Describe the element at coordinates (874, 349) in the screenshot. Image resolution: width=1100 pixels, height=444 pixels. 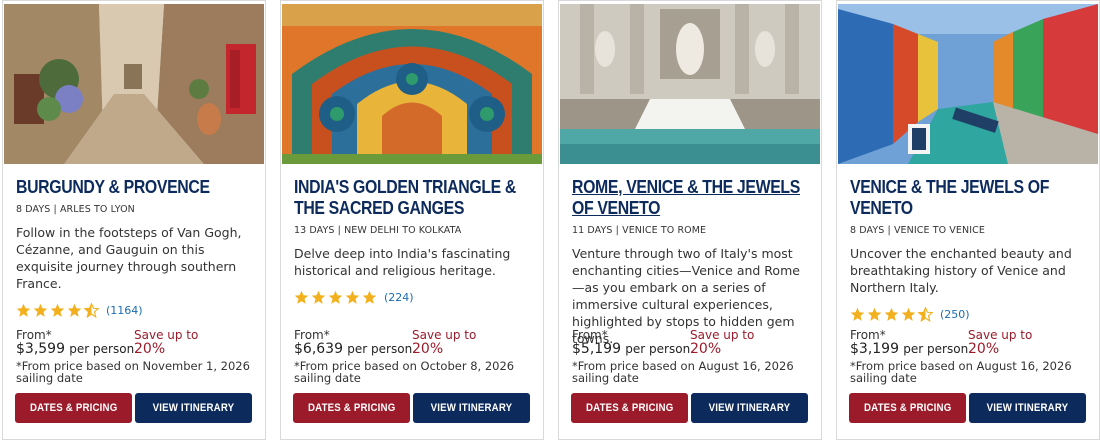
I see `price-amount: $3,199` at that location.